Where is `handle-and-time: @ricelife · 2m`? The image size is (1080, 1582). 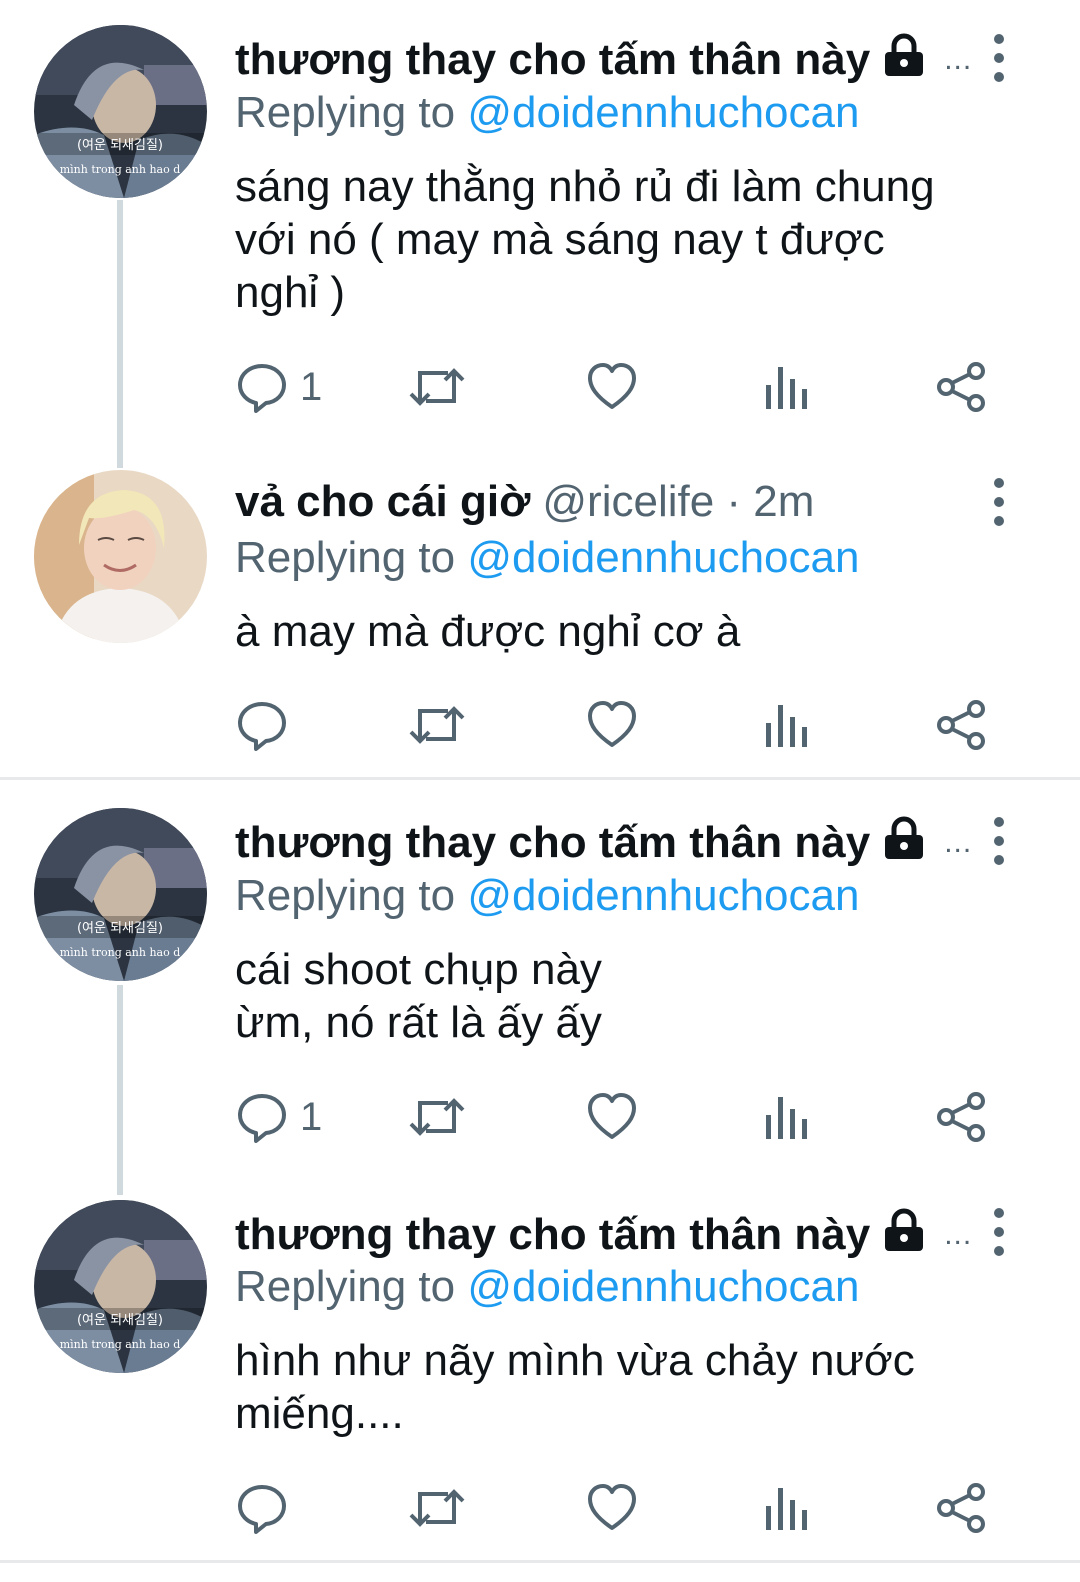 handle-and-time: @ricelife · 2m is located at coordinates (678, 502).